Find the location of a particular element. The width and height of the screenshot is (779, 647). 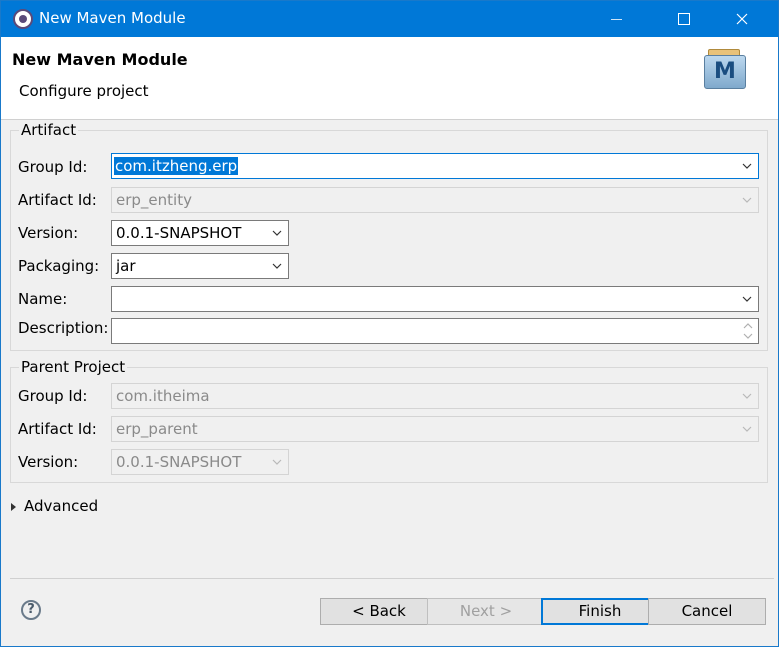

group-id-label: Group Id: is located at coordinates (53, 167).